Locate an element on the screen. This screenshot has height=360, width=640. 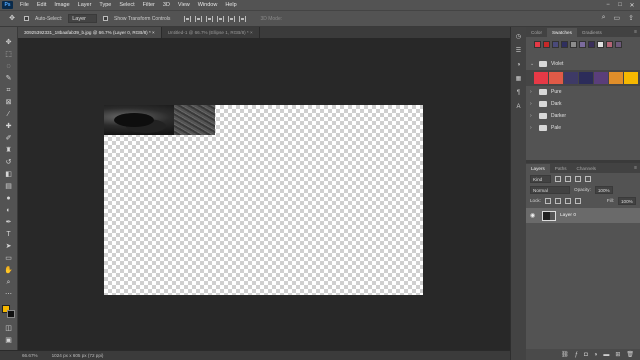
adjustments-icon: ◑ is located at coordinates (518, 65).